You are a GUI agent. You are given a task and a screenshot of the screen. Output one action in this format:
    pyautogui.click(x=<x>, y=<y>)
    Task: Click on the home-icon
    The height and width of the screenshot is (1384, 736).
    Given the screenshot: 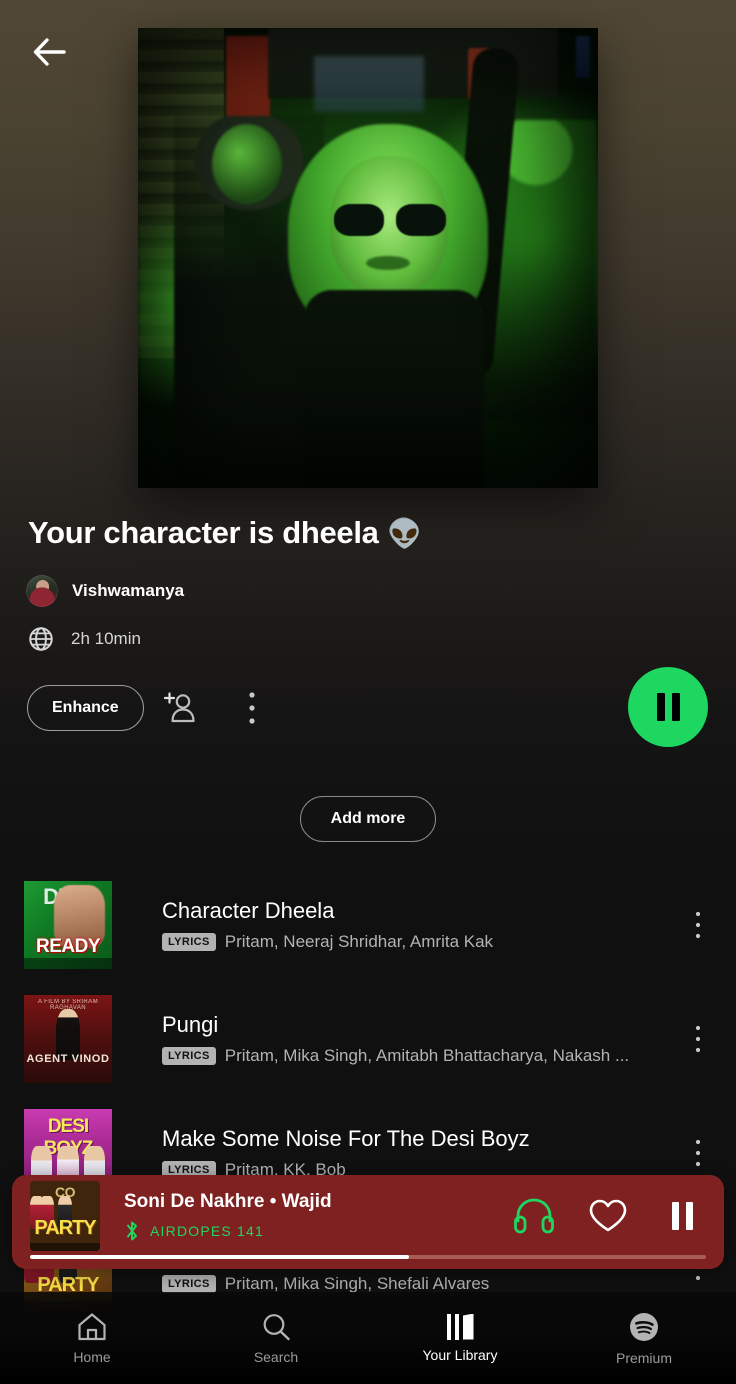 What is the action you would take?
    pyautogui.click(x=92, y=1326)
    